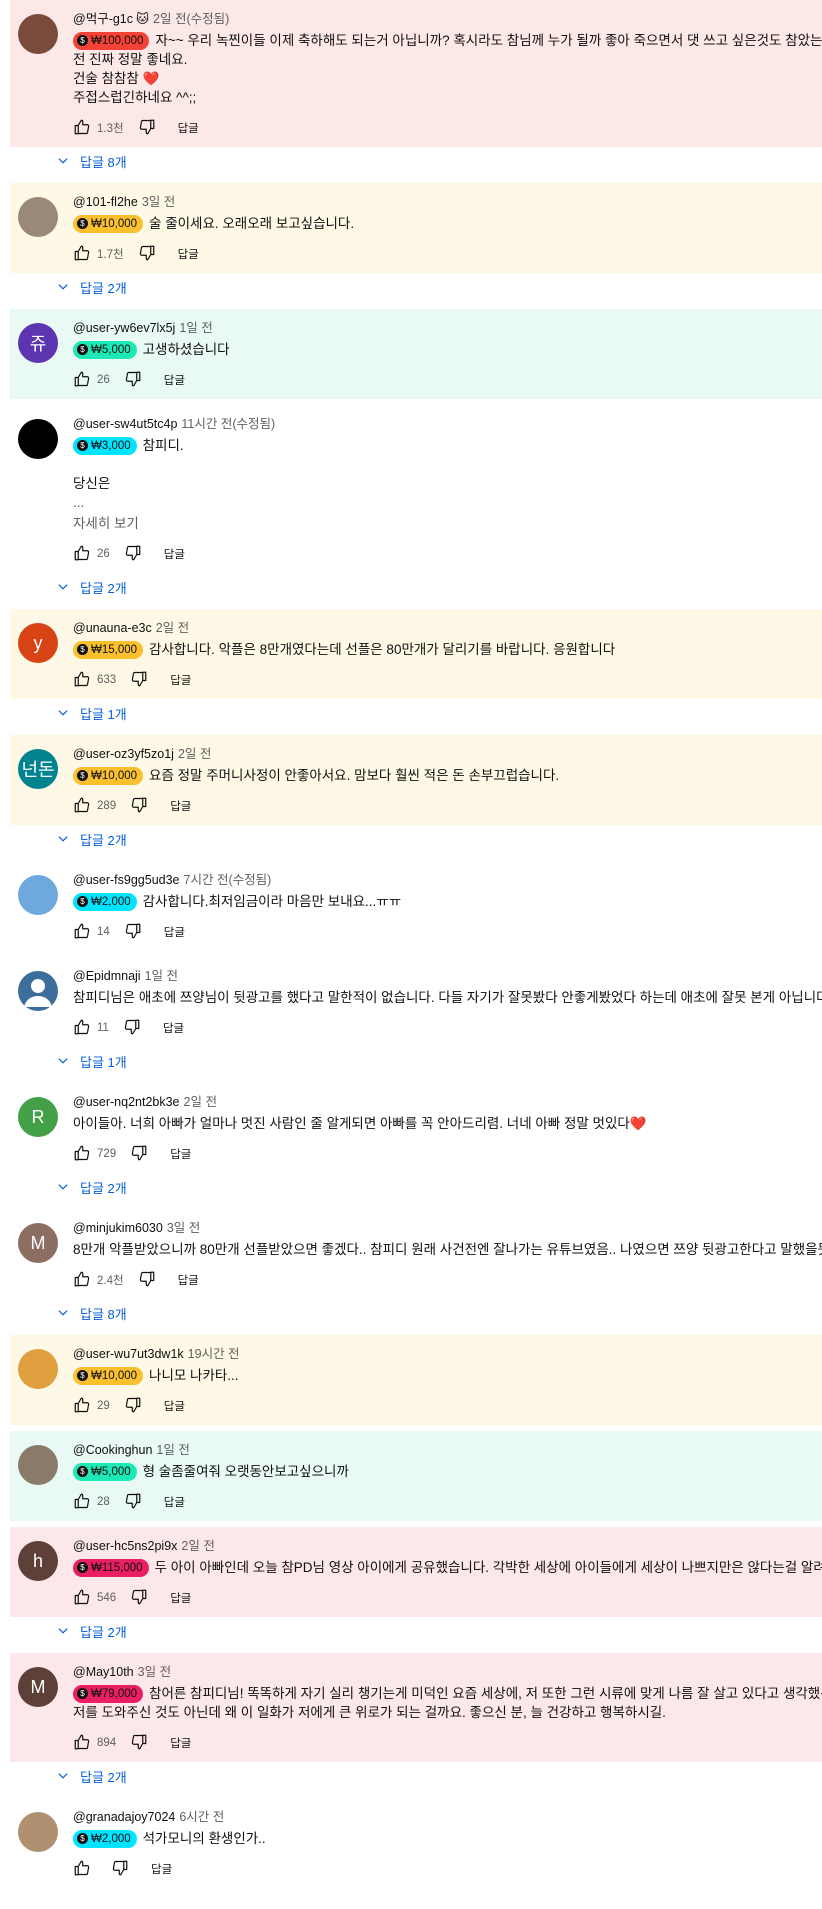 The image size is (822, 1909). Describe the element at coordinates (38, 769) in the screenshot. I see `avatar: 넌돈` at that location.